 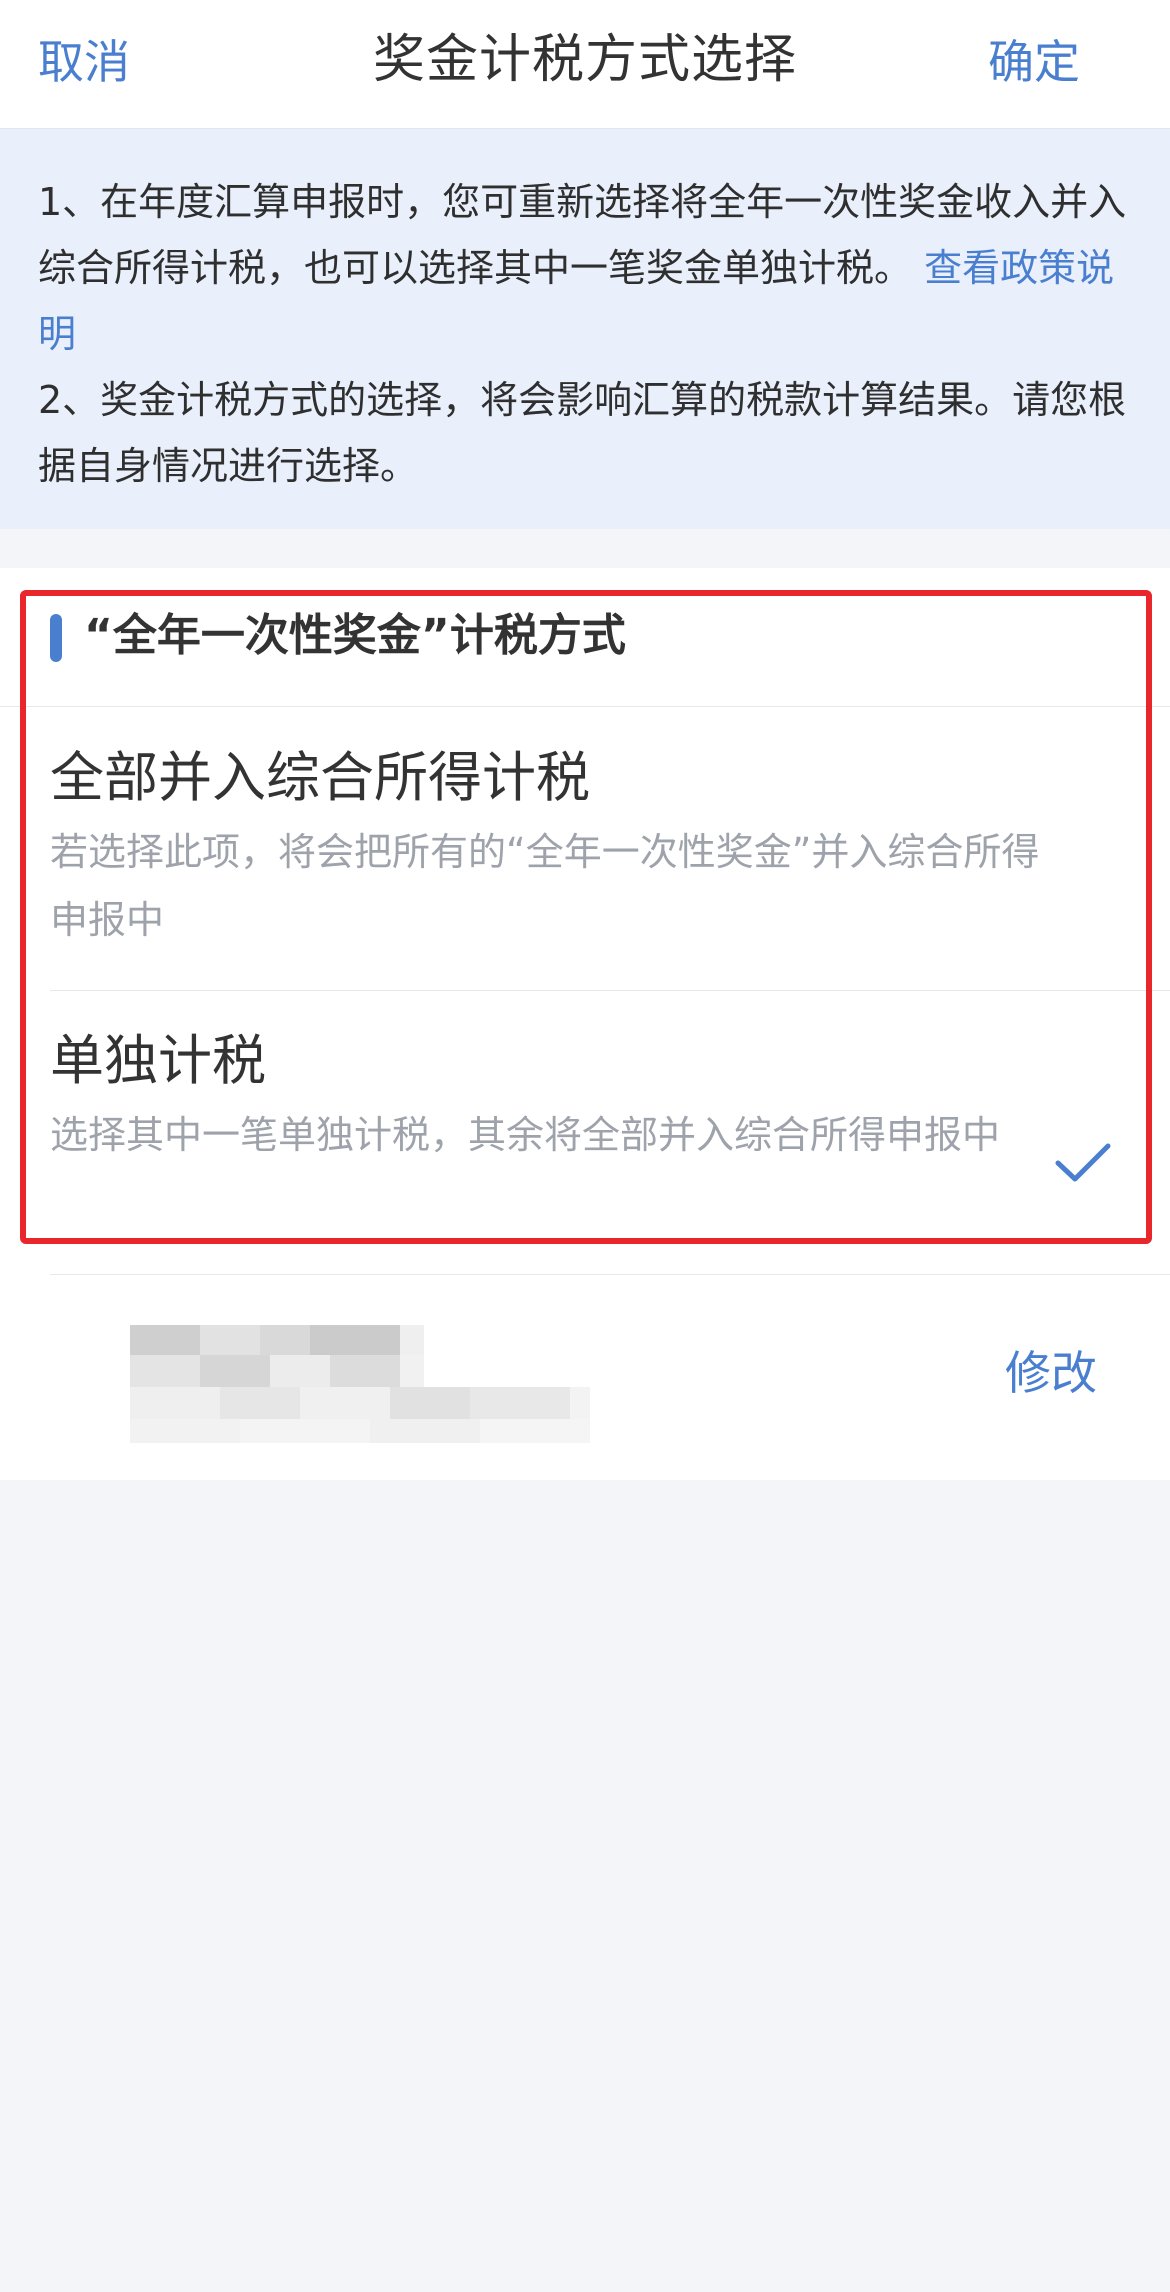 I want to click on option-description: 选择其中一笔单独计税，其余将全部并入综合所得申报中, so click(x=525, y=1135).